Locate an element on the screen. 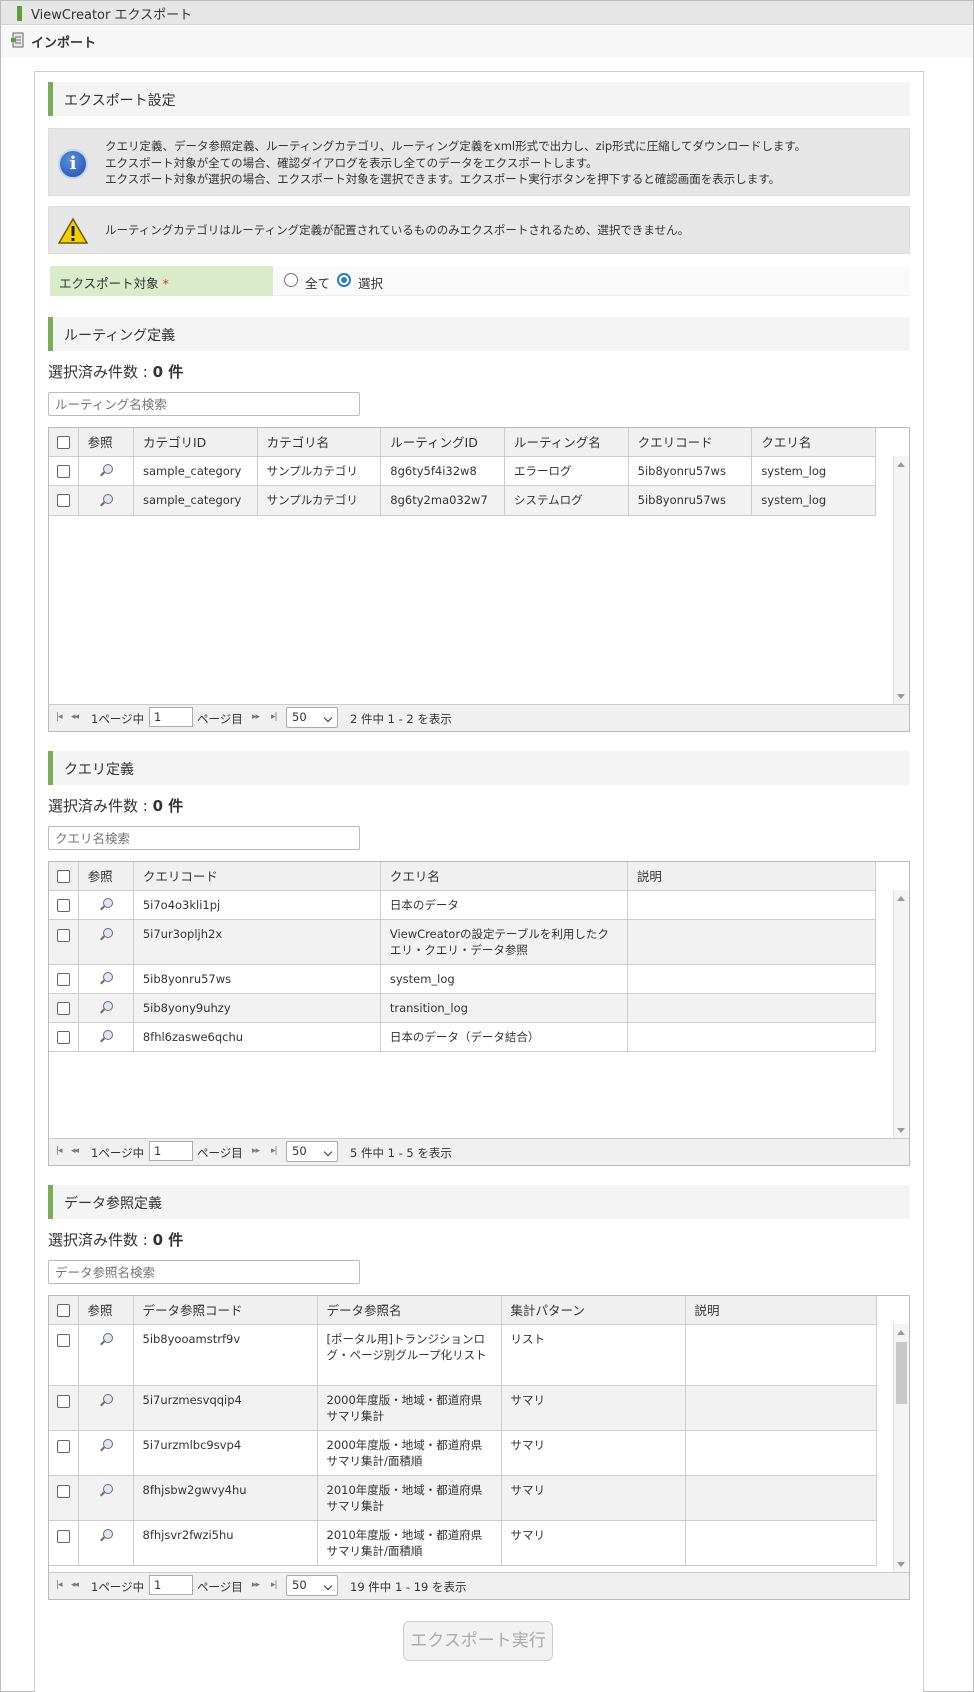  table-row: 8fhjsbw2gwvy4hu 2010年度版・地域・都道府県サマリ集計 サマリ is located at coordinates (463, 1498).